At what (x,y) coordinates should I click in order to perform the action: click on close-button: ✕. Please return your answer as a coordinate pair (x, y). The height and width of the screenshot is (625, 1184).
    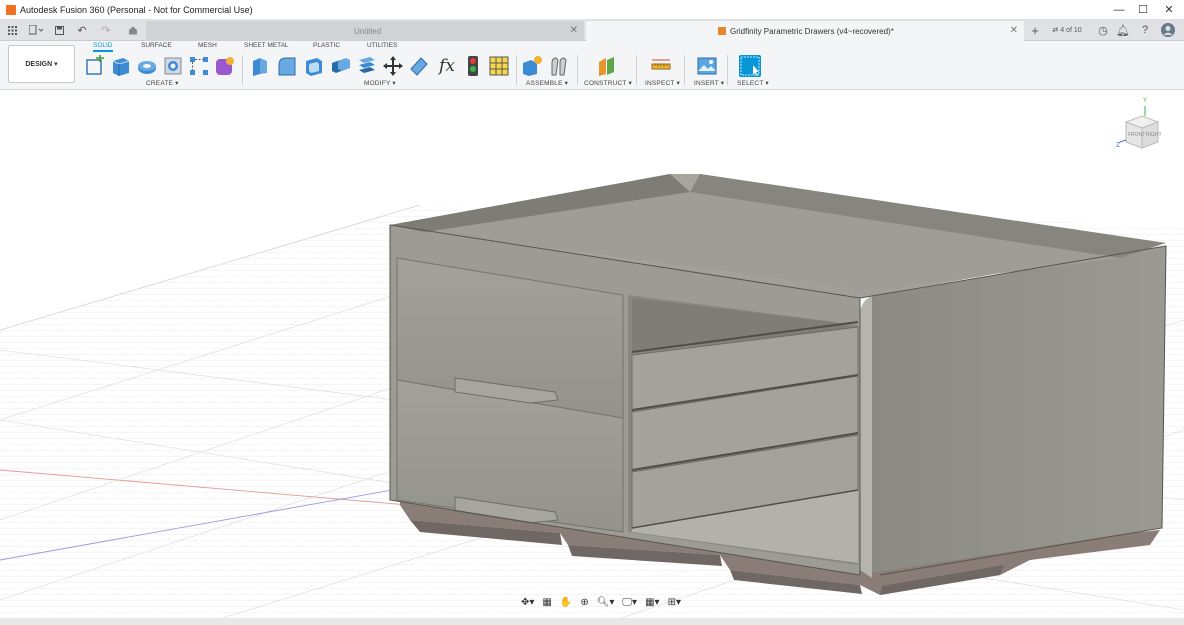
    Looking at the image, I should click on (1165, 9).